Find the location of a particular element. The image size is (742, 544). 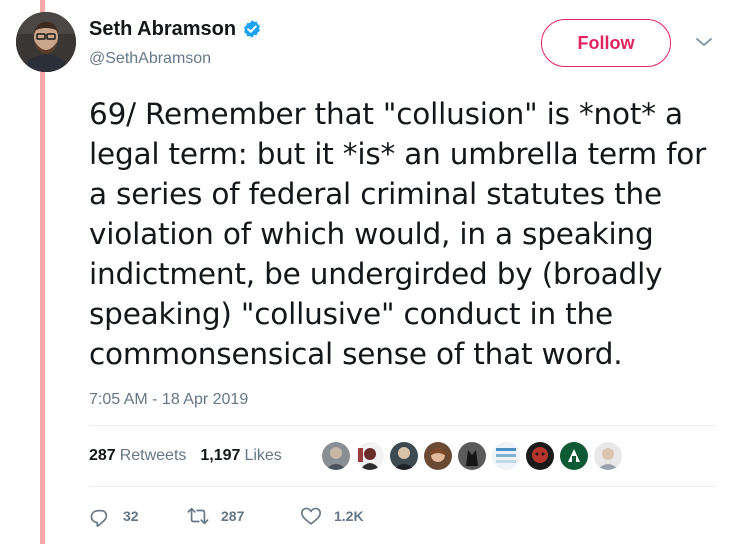

author-name-row: Seth Abramson is located at coordinates (175, 29).